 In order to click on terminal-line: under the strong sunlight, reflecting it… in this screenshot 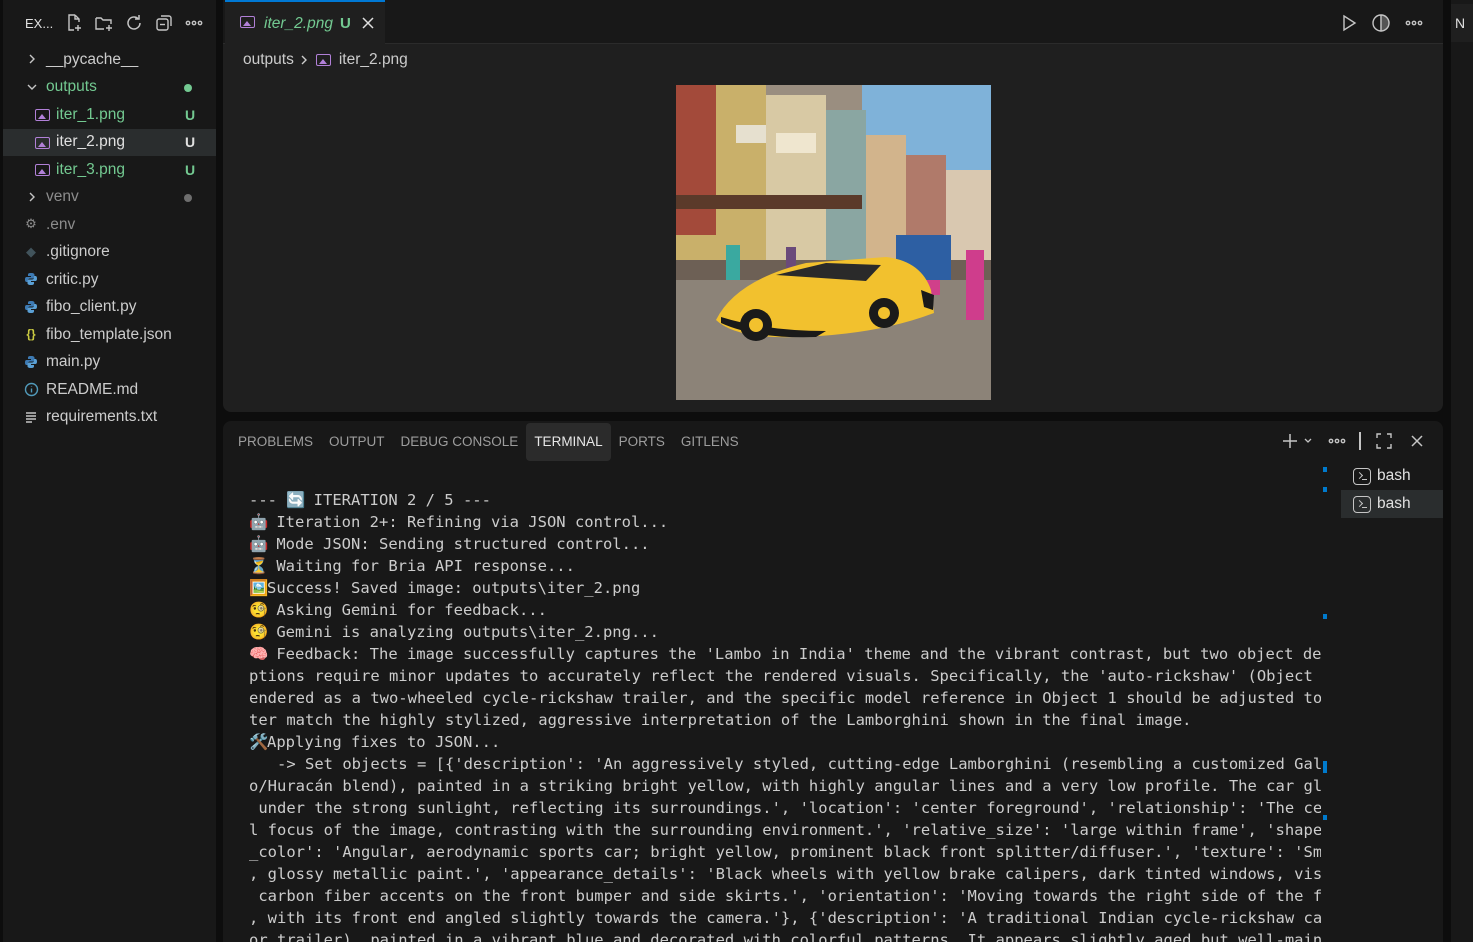, I will do `click(785, 808)`.